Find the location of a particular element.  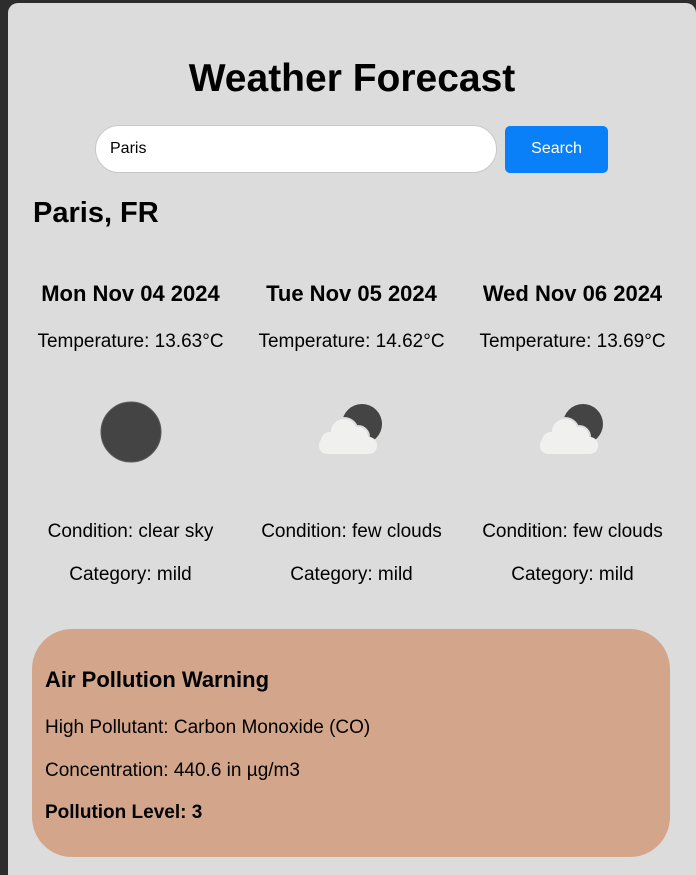

day-date: Mon Nov 04 2024 is located at coordinates (130, 293).